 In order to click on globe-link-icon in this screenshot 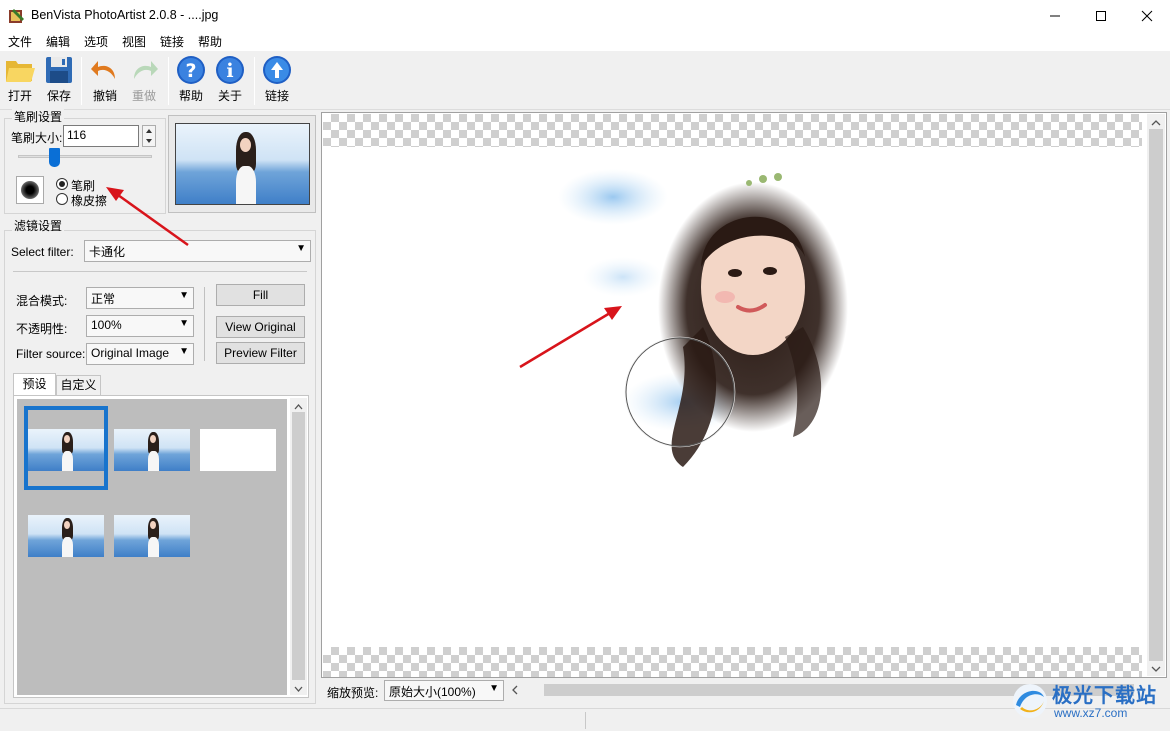, I will do `click(277, 70)`.